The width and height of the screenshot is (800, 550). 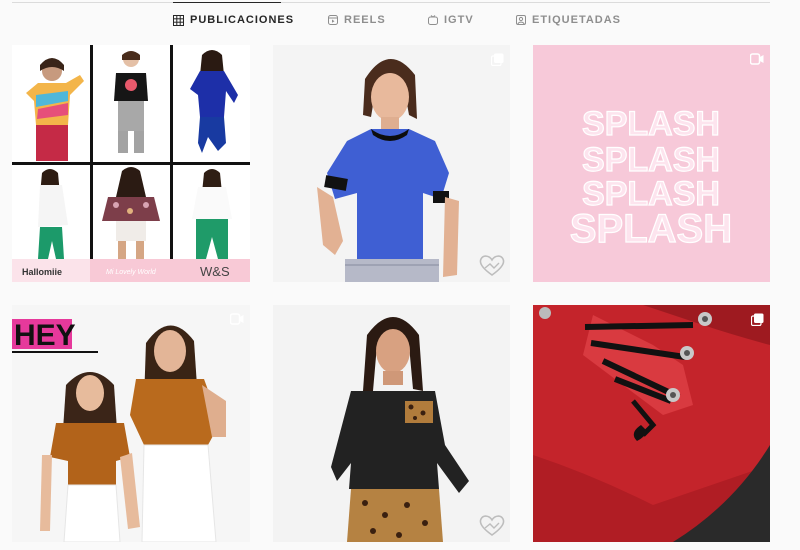 I want to click on tab-label: ETIQUETADAS, so click(x=577, y=20).